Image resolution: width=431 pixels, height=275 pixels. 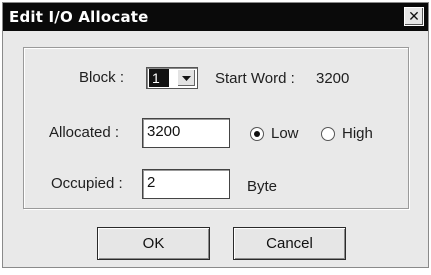 What do you see at coordinates (328, 134) in the screenshot?
I see `high-radio` at bounding box center [328, 134].